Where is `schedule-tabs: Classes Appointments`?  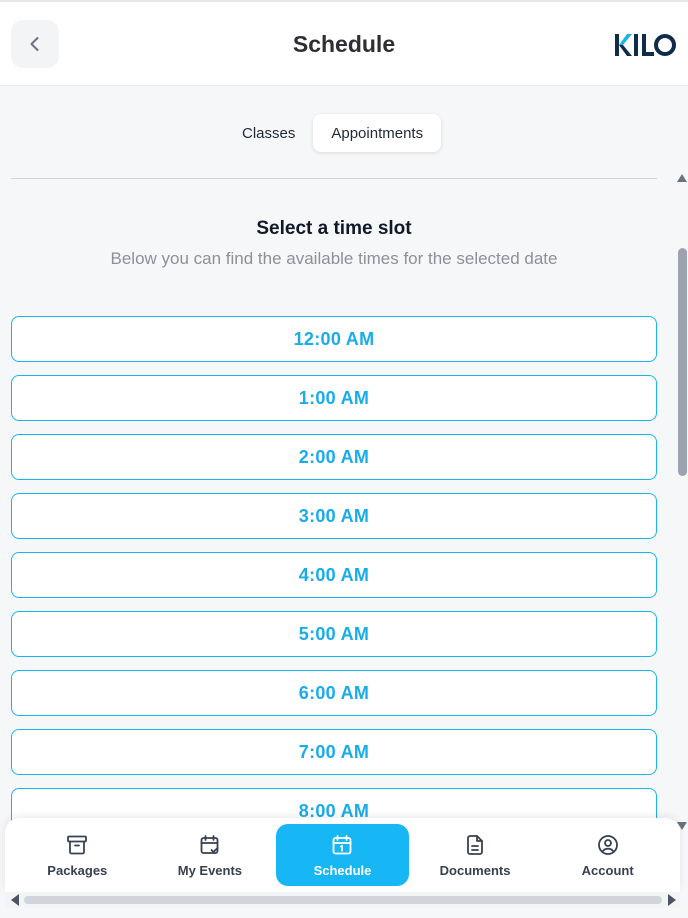
schedule-tabs: Classes Appointments is located at coordinates (333, 133).